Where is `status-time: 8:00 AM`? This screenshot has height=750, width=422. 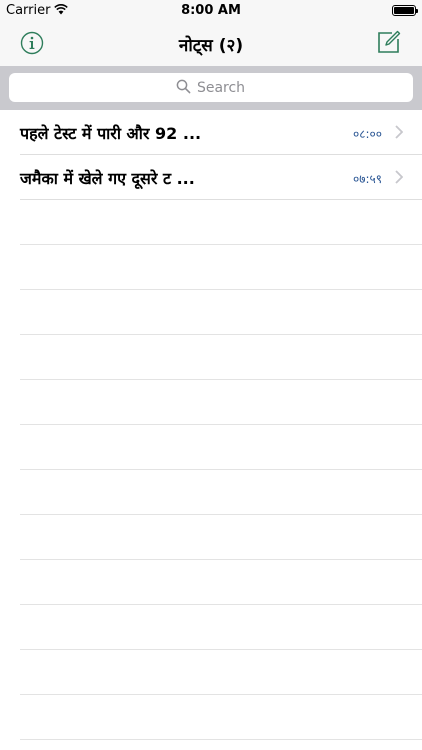 status-time: 8:00 AM is located at coordinates (211, 10).